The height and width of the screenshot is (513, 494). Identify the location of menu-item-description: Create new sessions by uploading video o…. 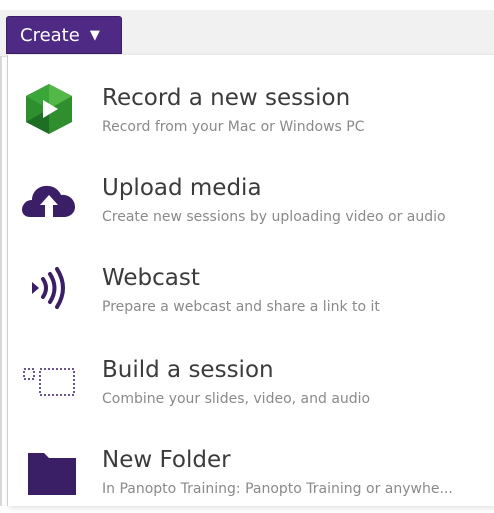
(274, 217).